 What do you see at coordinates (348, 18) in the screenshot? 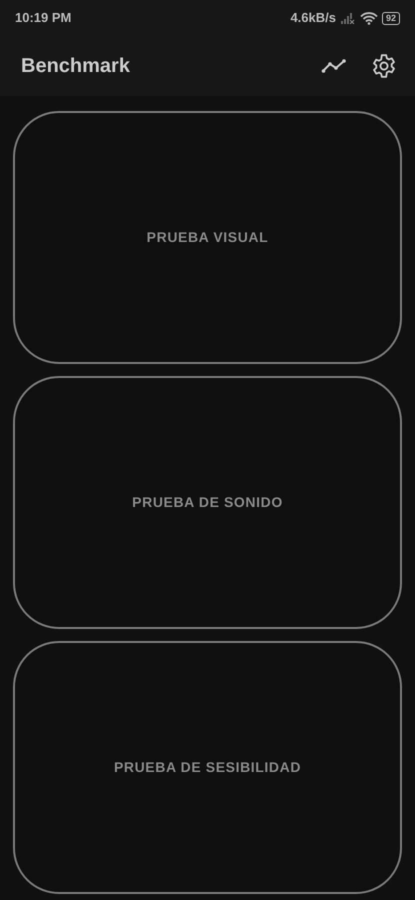
I see `signal-icon` at bounding box center [348, 18].